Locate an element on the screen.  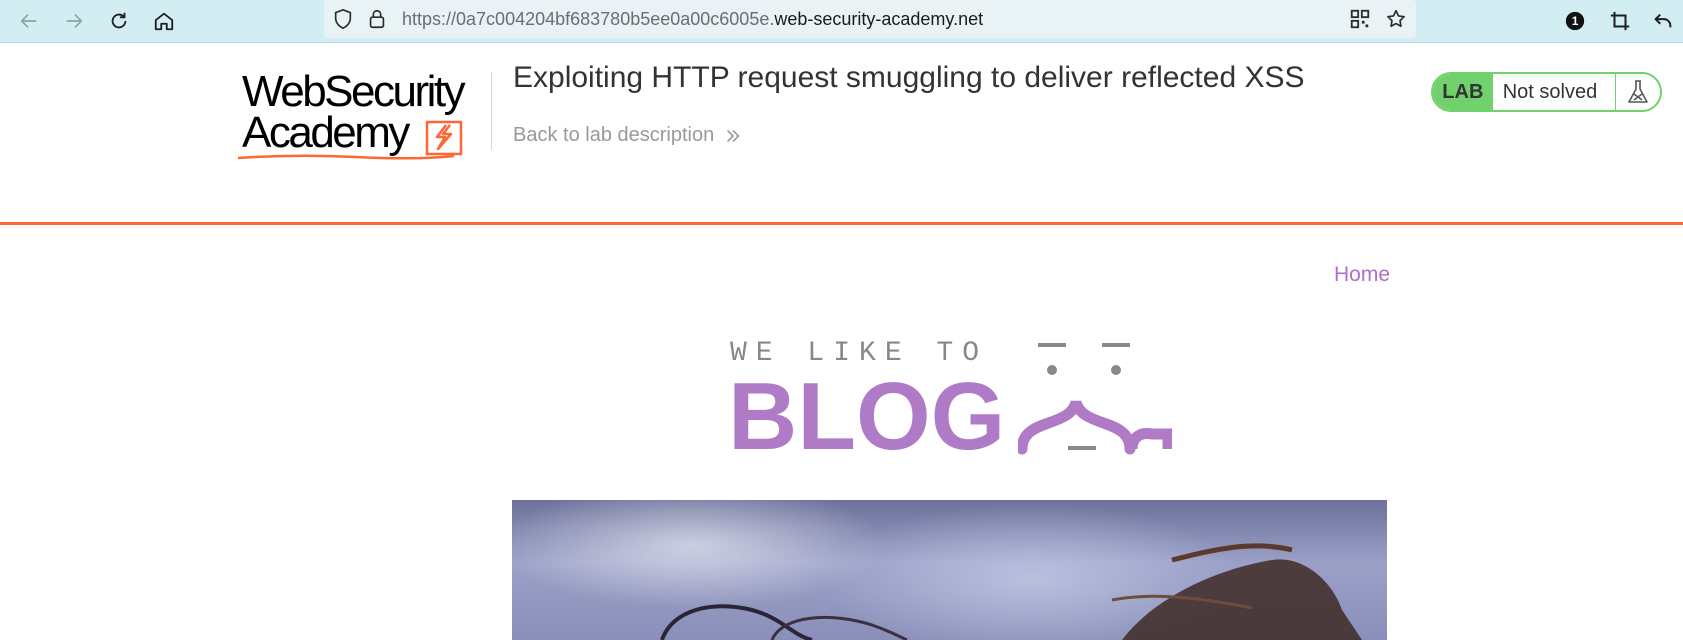
undo-arrow-icon is located at coordinates (1663, 20).